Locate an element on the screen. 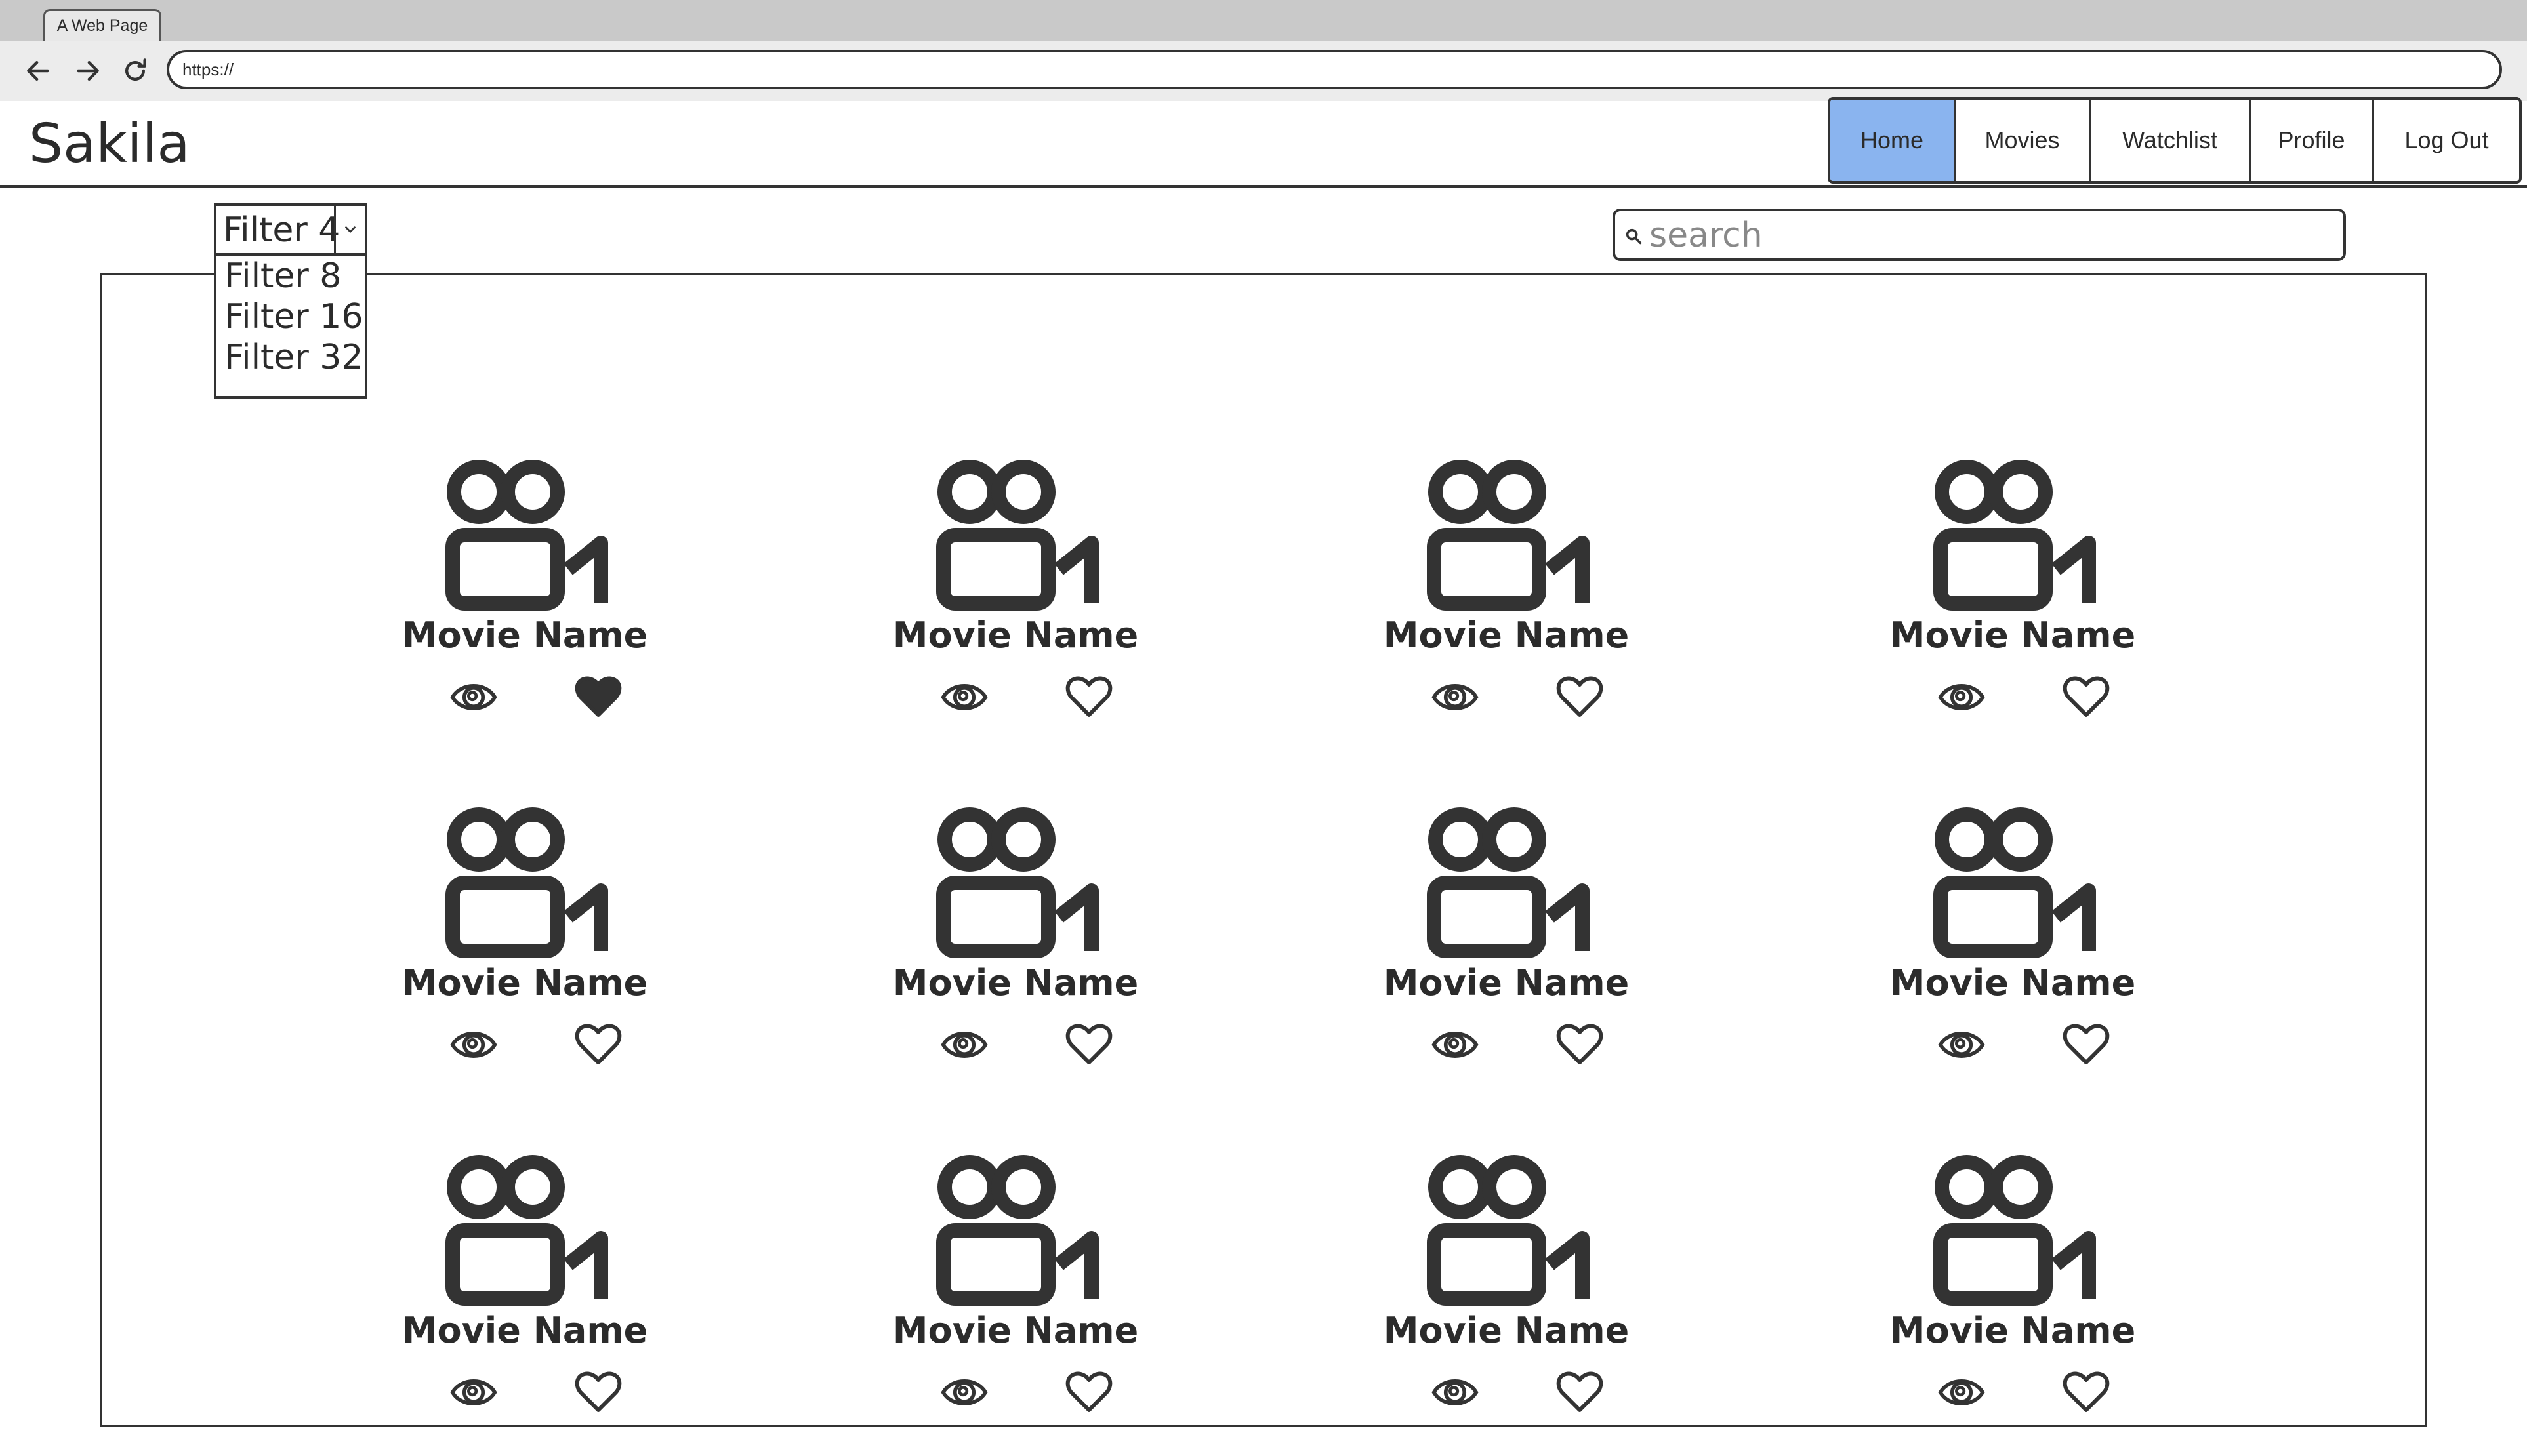  url-bar: https:// is located at coordinates (1334, 69).